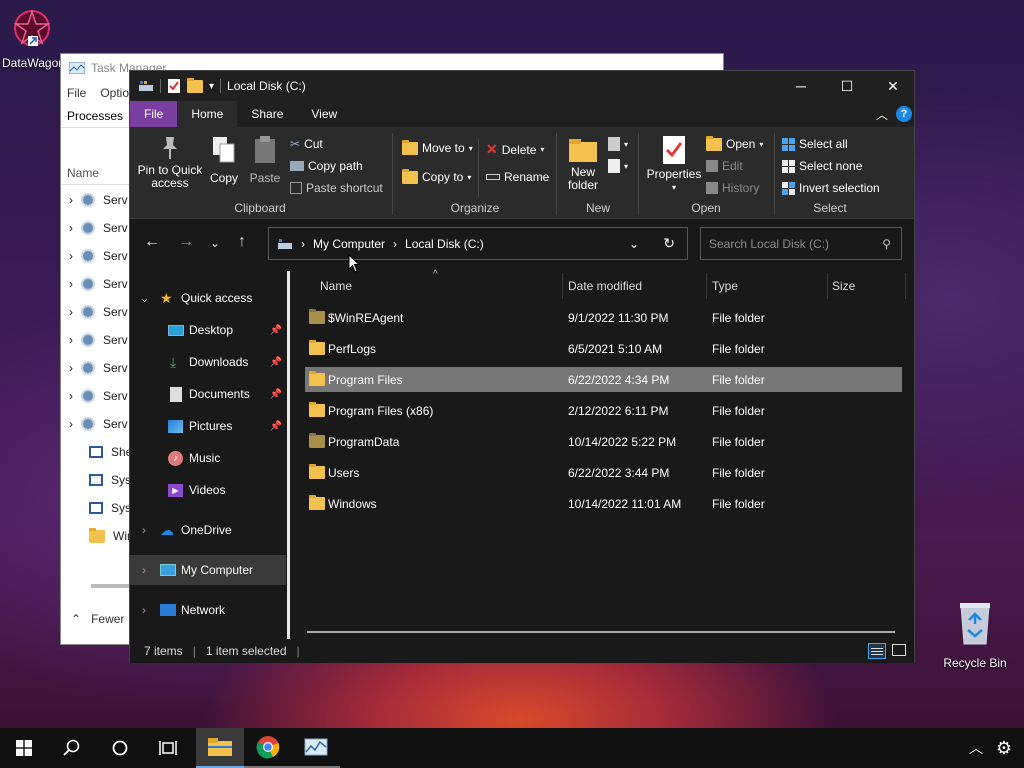 The image size is (1024, 768). Describe the element at coordinates (265, 160) in the screenshot. I see `paste-button: Paste` at that location.